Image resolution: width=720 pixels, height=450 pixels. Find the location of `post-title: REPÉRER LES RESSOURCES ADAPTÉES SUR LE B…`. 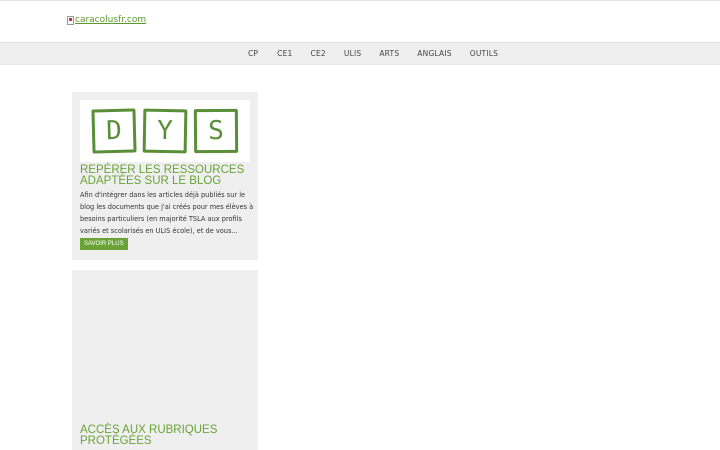

post-title: REPÉRER LES RESSOURCES ADAPTÉES SUR LE B… is located at coordinates (166, 175).